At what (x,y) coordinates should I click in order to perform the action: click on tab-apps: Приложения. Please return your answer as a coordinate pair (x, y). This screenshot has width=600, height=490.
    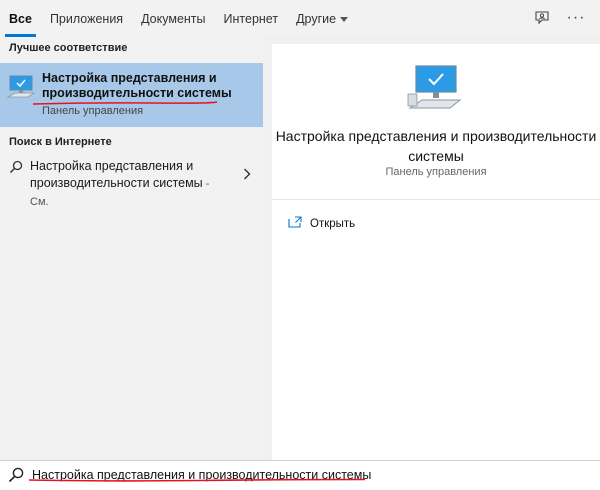
    Looking at the image, I should click on (86, 18).